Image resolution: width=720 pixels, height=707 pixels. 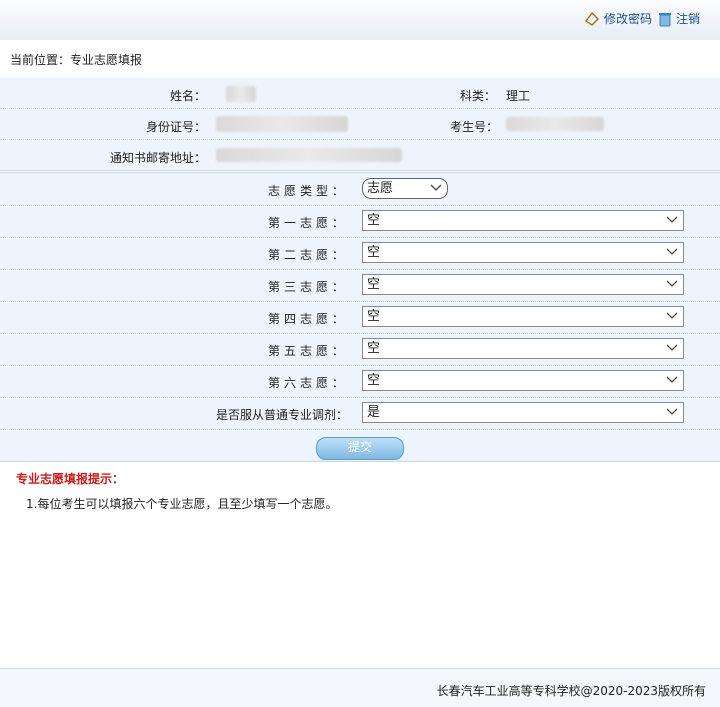 What do you see at coordinates (374, 380) in the screenshot?
I see `choice-6-value: 空` at bounding box center [374, 380].